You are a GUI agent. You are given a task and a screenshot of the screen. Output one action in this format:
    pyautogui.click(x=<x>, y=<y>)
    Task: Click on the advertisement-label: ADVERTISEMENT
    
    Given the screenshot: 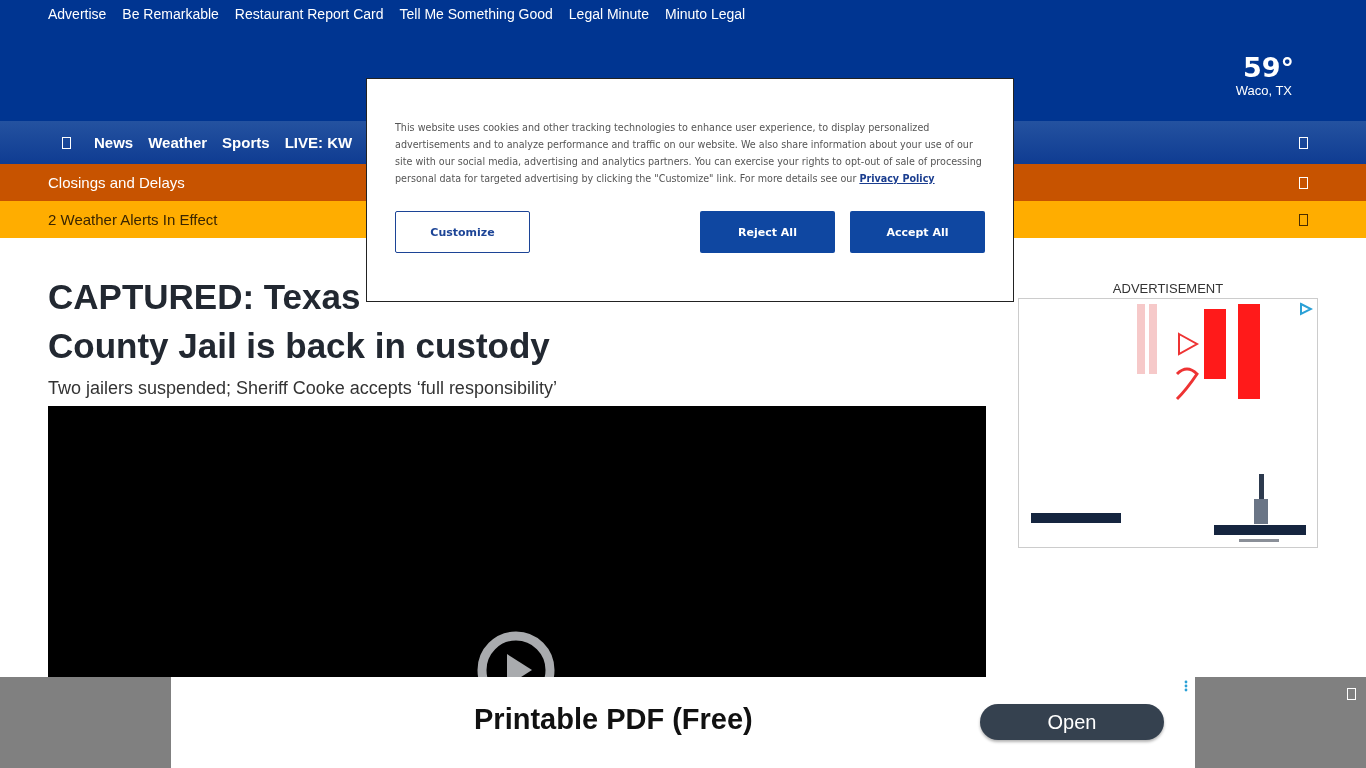 What is the action you would take?
    pyautogui.click(x=1168, y=288)
    